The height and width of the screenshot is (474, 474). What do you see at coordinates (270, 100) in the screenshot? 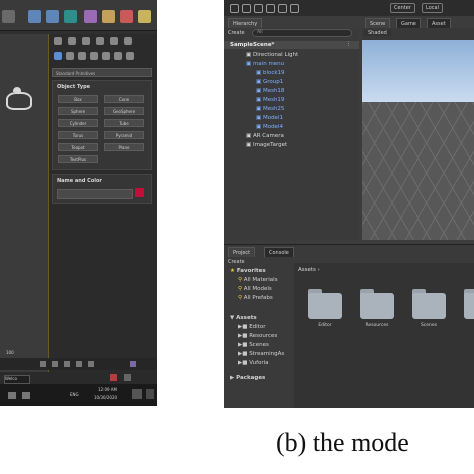
I see `hierarchy-item: ▣ Mesh19` at bounding box center [270, 100].